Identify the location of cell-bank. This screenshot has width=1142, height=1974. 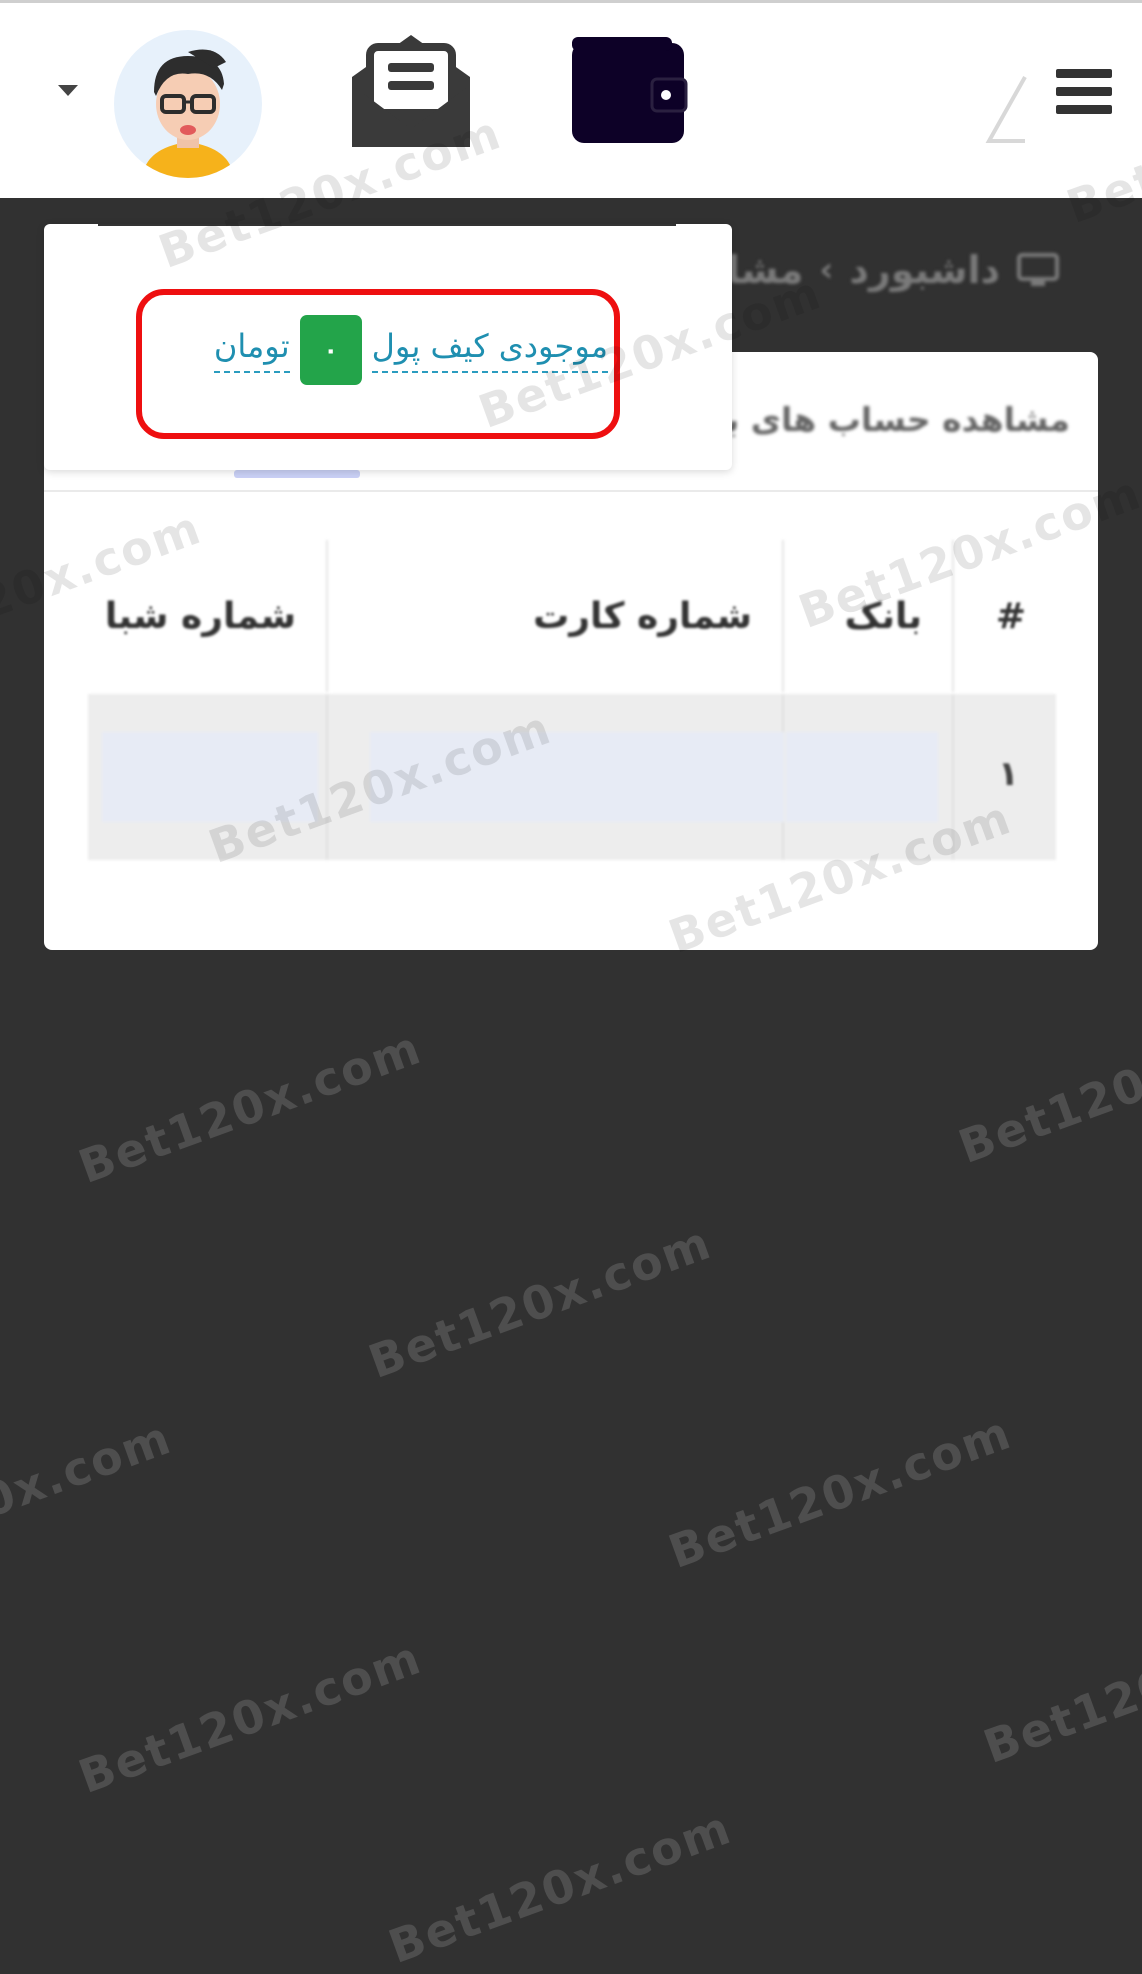
(870, 777).